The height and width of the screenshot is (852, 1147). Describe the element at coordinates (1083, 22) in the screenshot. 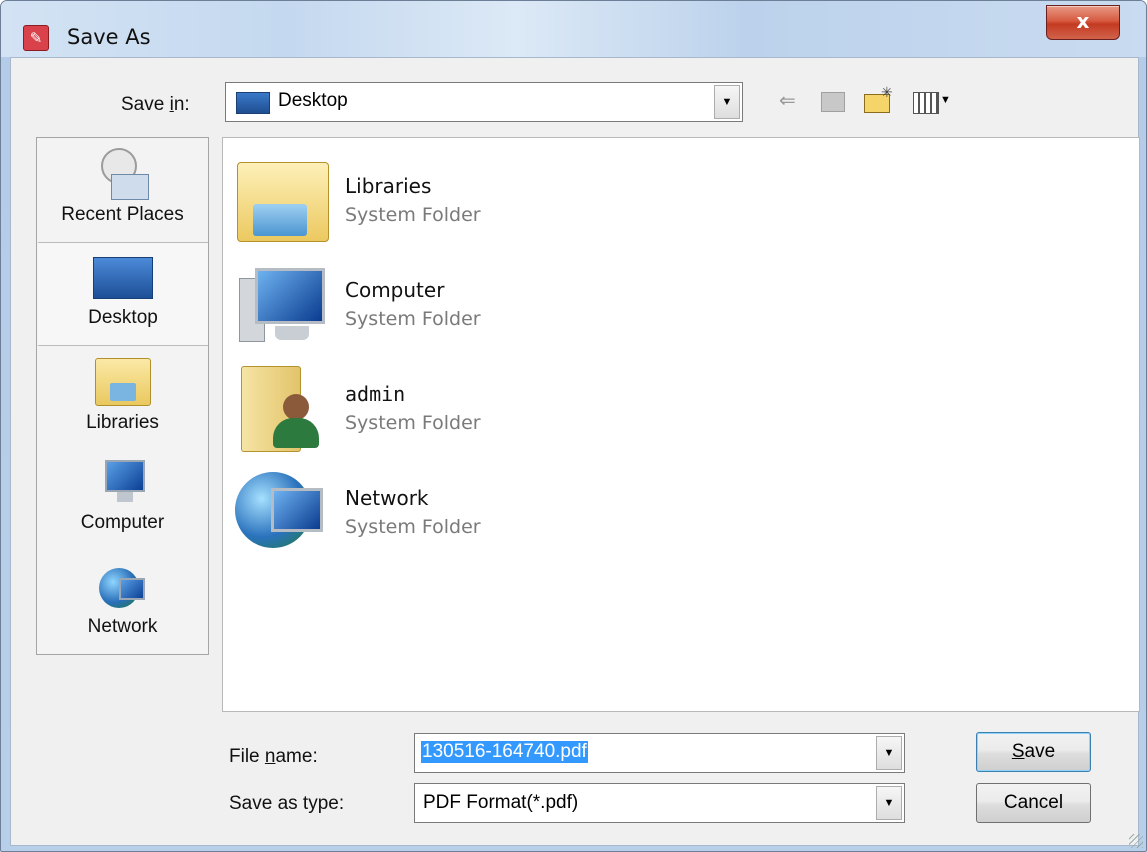

I see `close-button: x` at that location.